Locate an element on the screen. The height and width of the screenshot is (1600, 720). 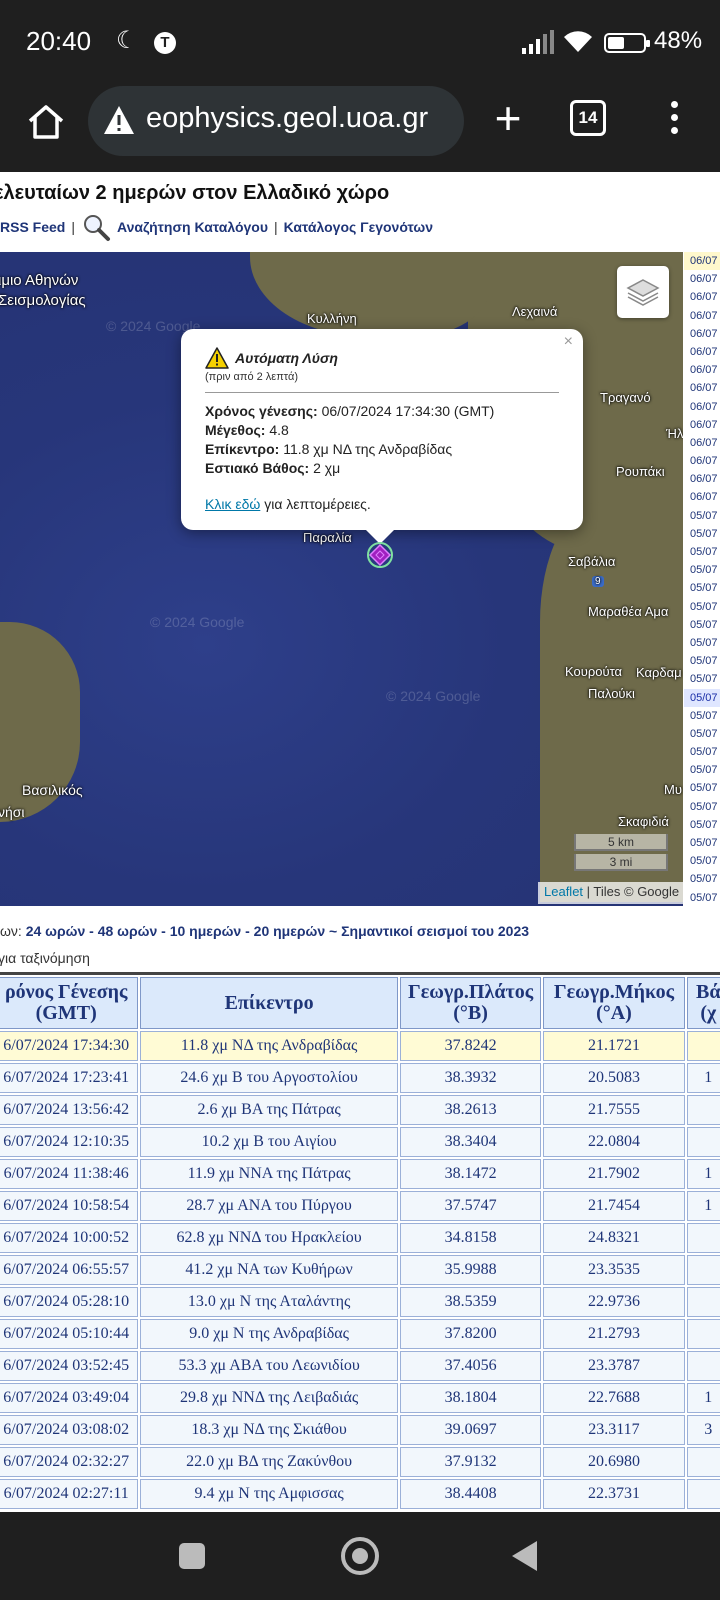
tab-switcher-button: 14 is located at coordinates (588, 118).